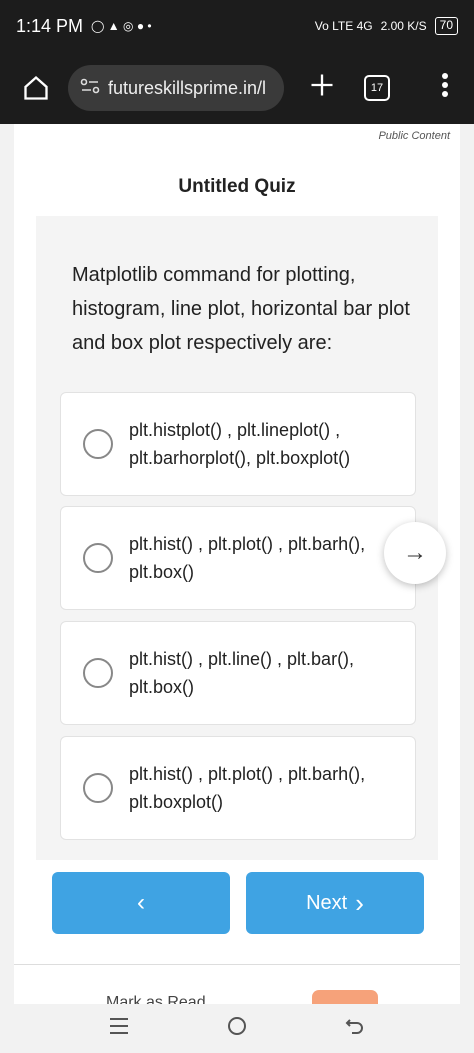 The image size is (474, 1053). What do you see at coordinates (345, 997) in the screenshot?
I see `mark-as-read-toggle` at bounding box center [345, 997].